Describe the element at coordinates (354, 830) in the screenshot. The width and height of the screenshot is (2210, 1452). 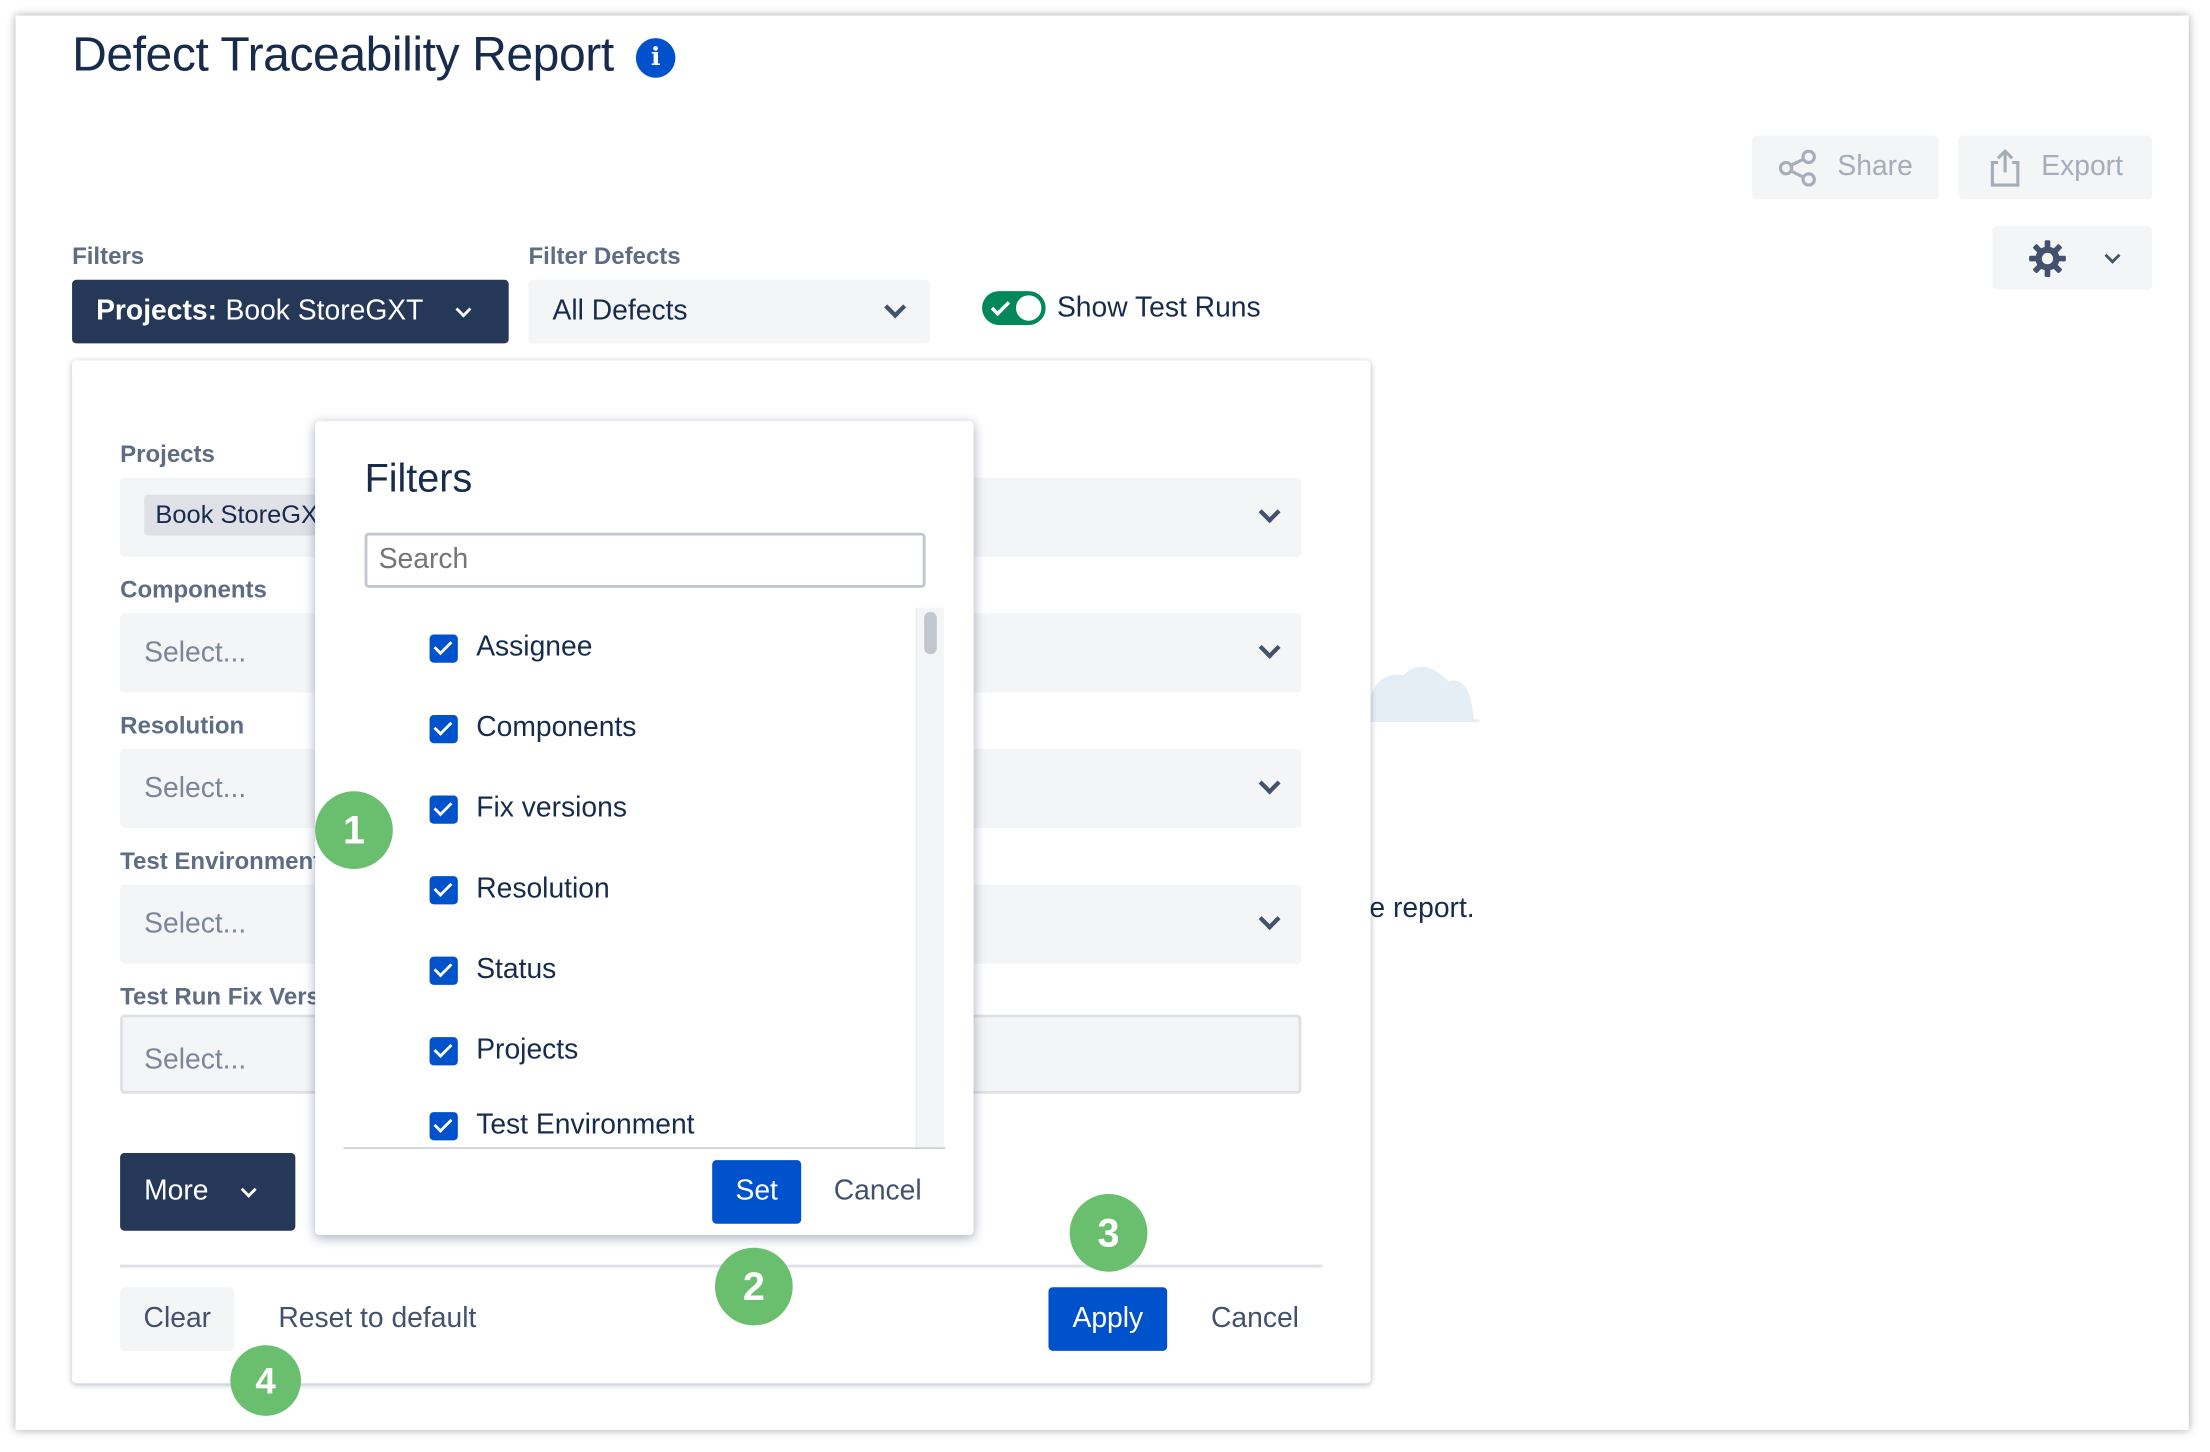
I see `callout-badge-1: 1` at that location.